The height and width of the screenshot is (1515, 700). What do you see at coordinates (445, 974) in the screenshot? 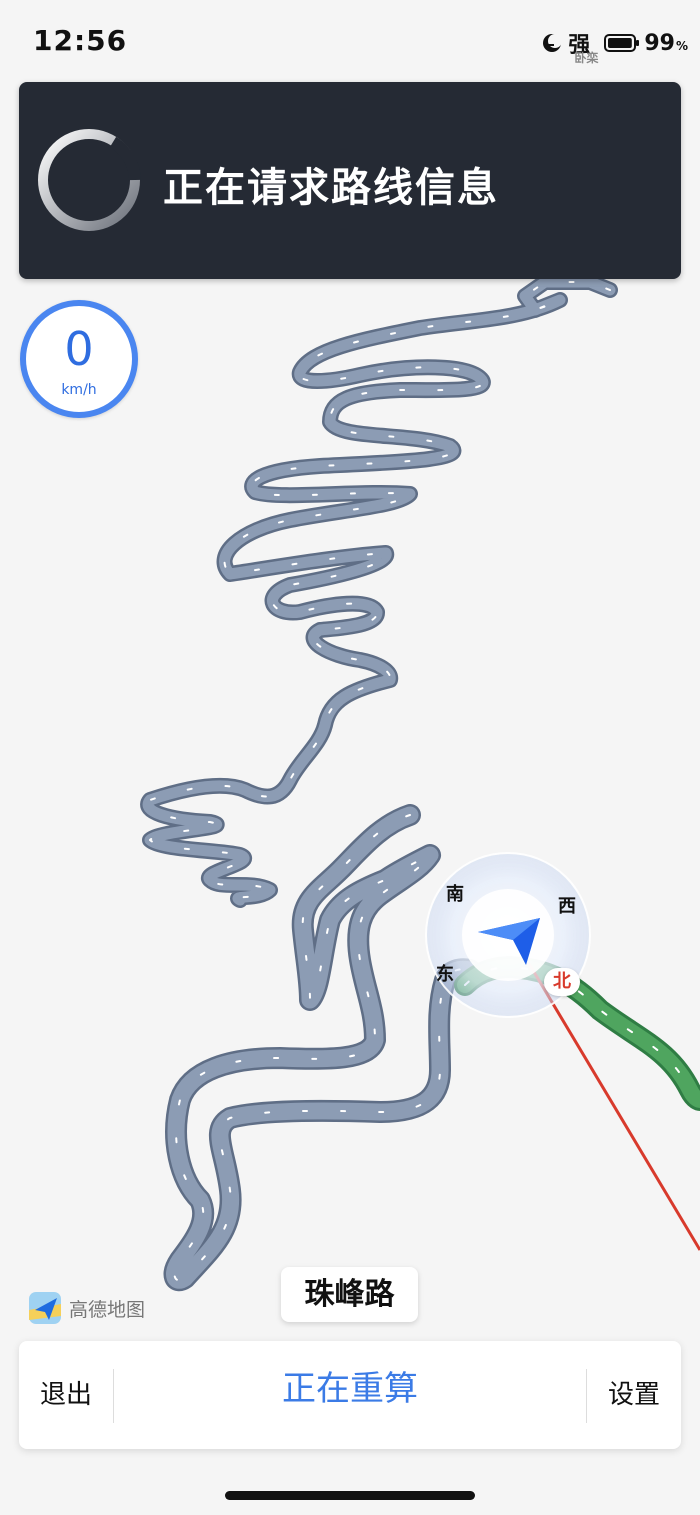
I see `compass-east-label: 东` at bounding box center [445, 974].